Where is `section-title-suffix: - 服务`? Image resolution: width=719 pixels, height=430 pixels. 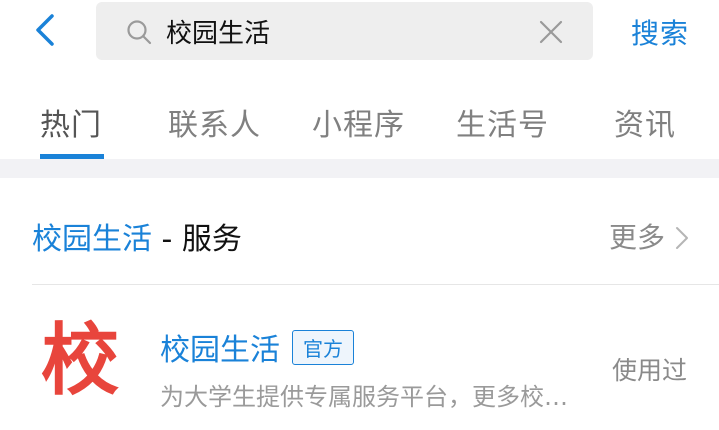
section-title-suffix: - 服务 is located at coordinates (197, 239).